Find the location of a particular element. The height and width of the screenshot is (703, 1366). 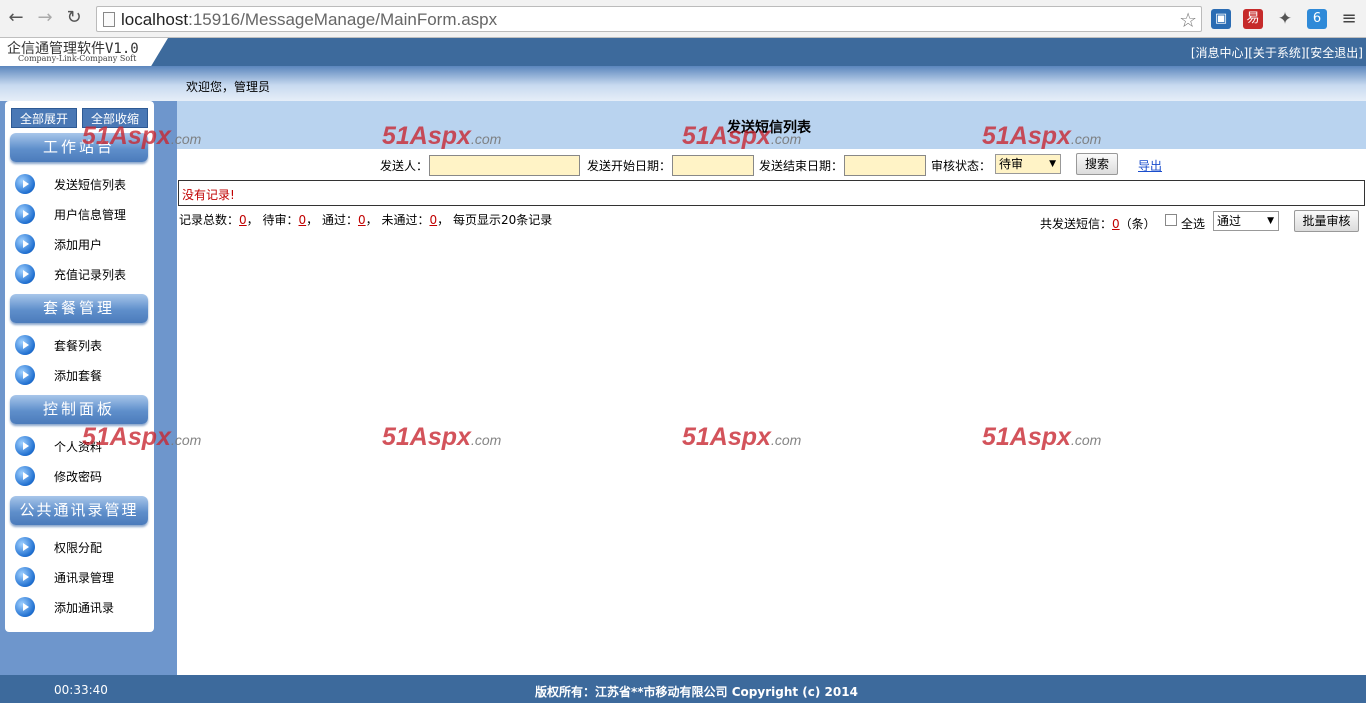

sidebar-item-label: 添加用户 is located at coordinates (78, 245).